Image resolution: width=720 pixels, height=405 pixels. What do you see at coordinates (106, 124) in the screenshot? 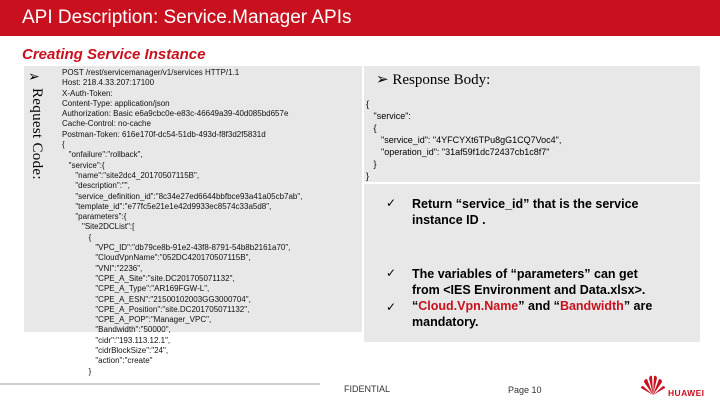
I see `request-line: Cache-Control: no-cache` at bounding box center [106, 124].